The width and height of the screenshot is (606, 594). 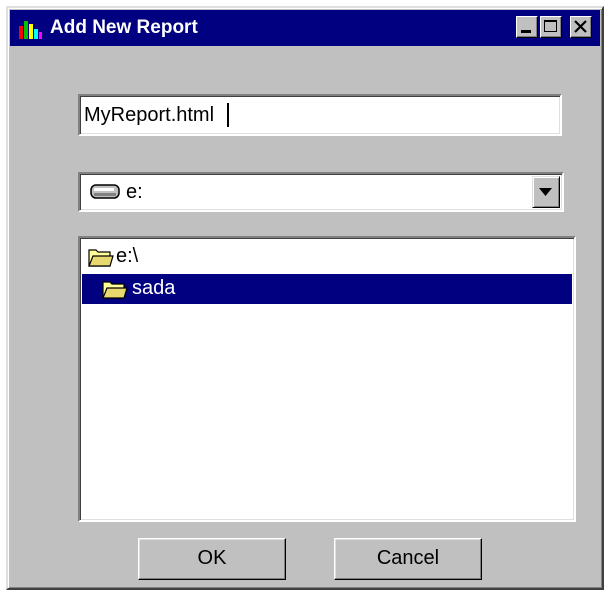 What do you see at coordinates (314, 115) in the screenshot?
I see `report-name-input` at bounding box center [314, 115].